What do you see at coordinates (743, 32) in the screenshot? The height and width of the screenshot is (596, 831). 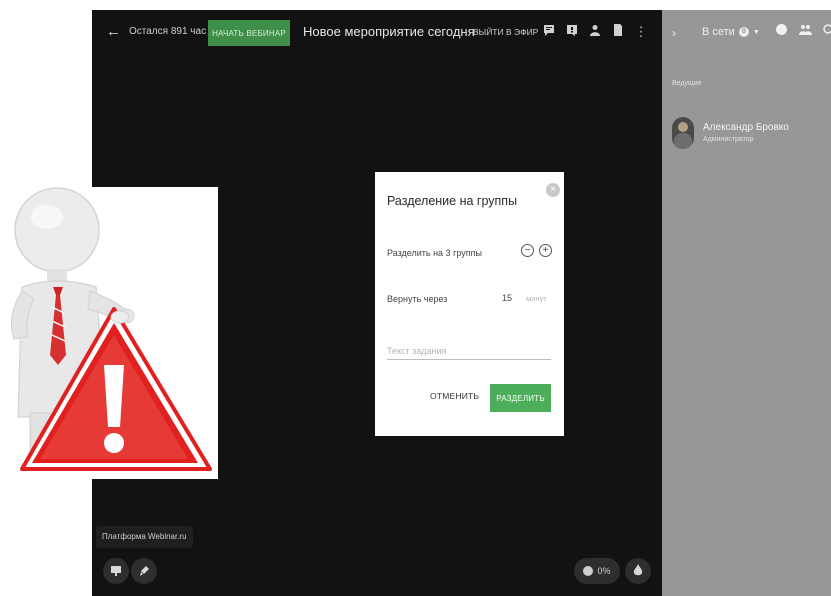 I see `online-count-badge: 0` at bounding box center [743, 32].